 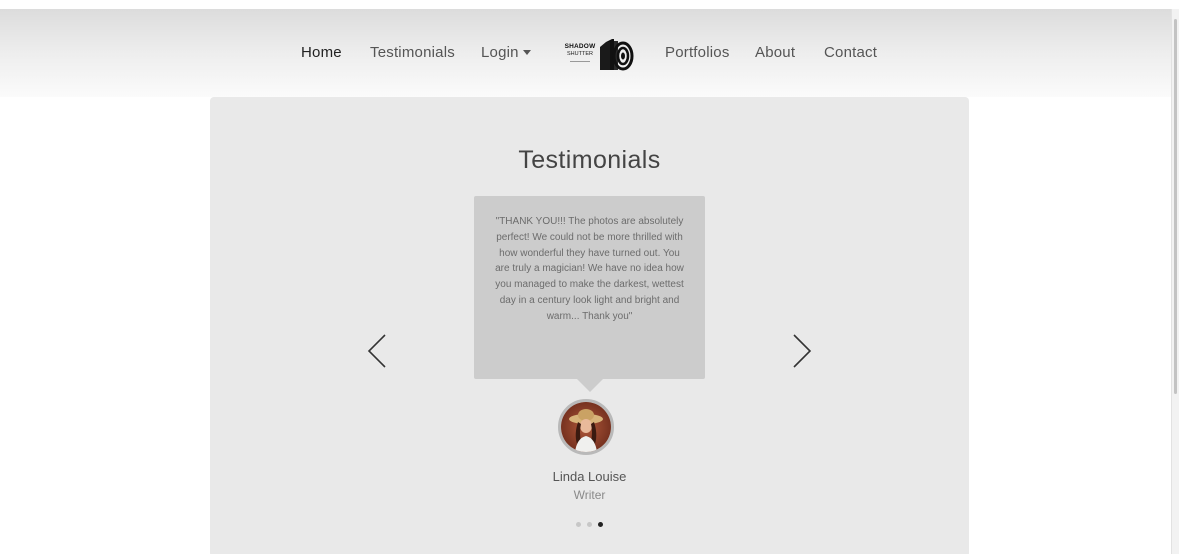 I want to click on caret-down-icon, so click(x=526, y=52).